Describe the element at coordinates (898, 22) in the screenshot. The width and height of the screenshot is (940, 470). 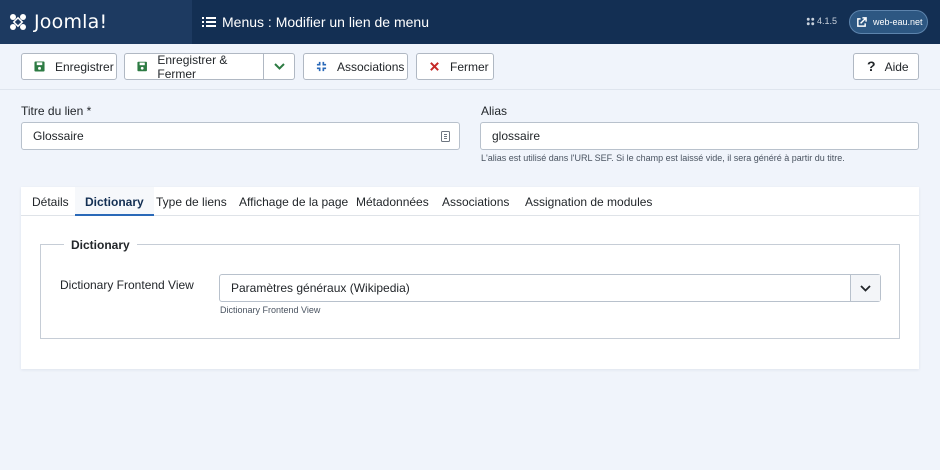
I see `site-link-label: web-eau.net` at that location.